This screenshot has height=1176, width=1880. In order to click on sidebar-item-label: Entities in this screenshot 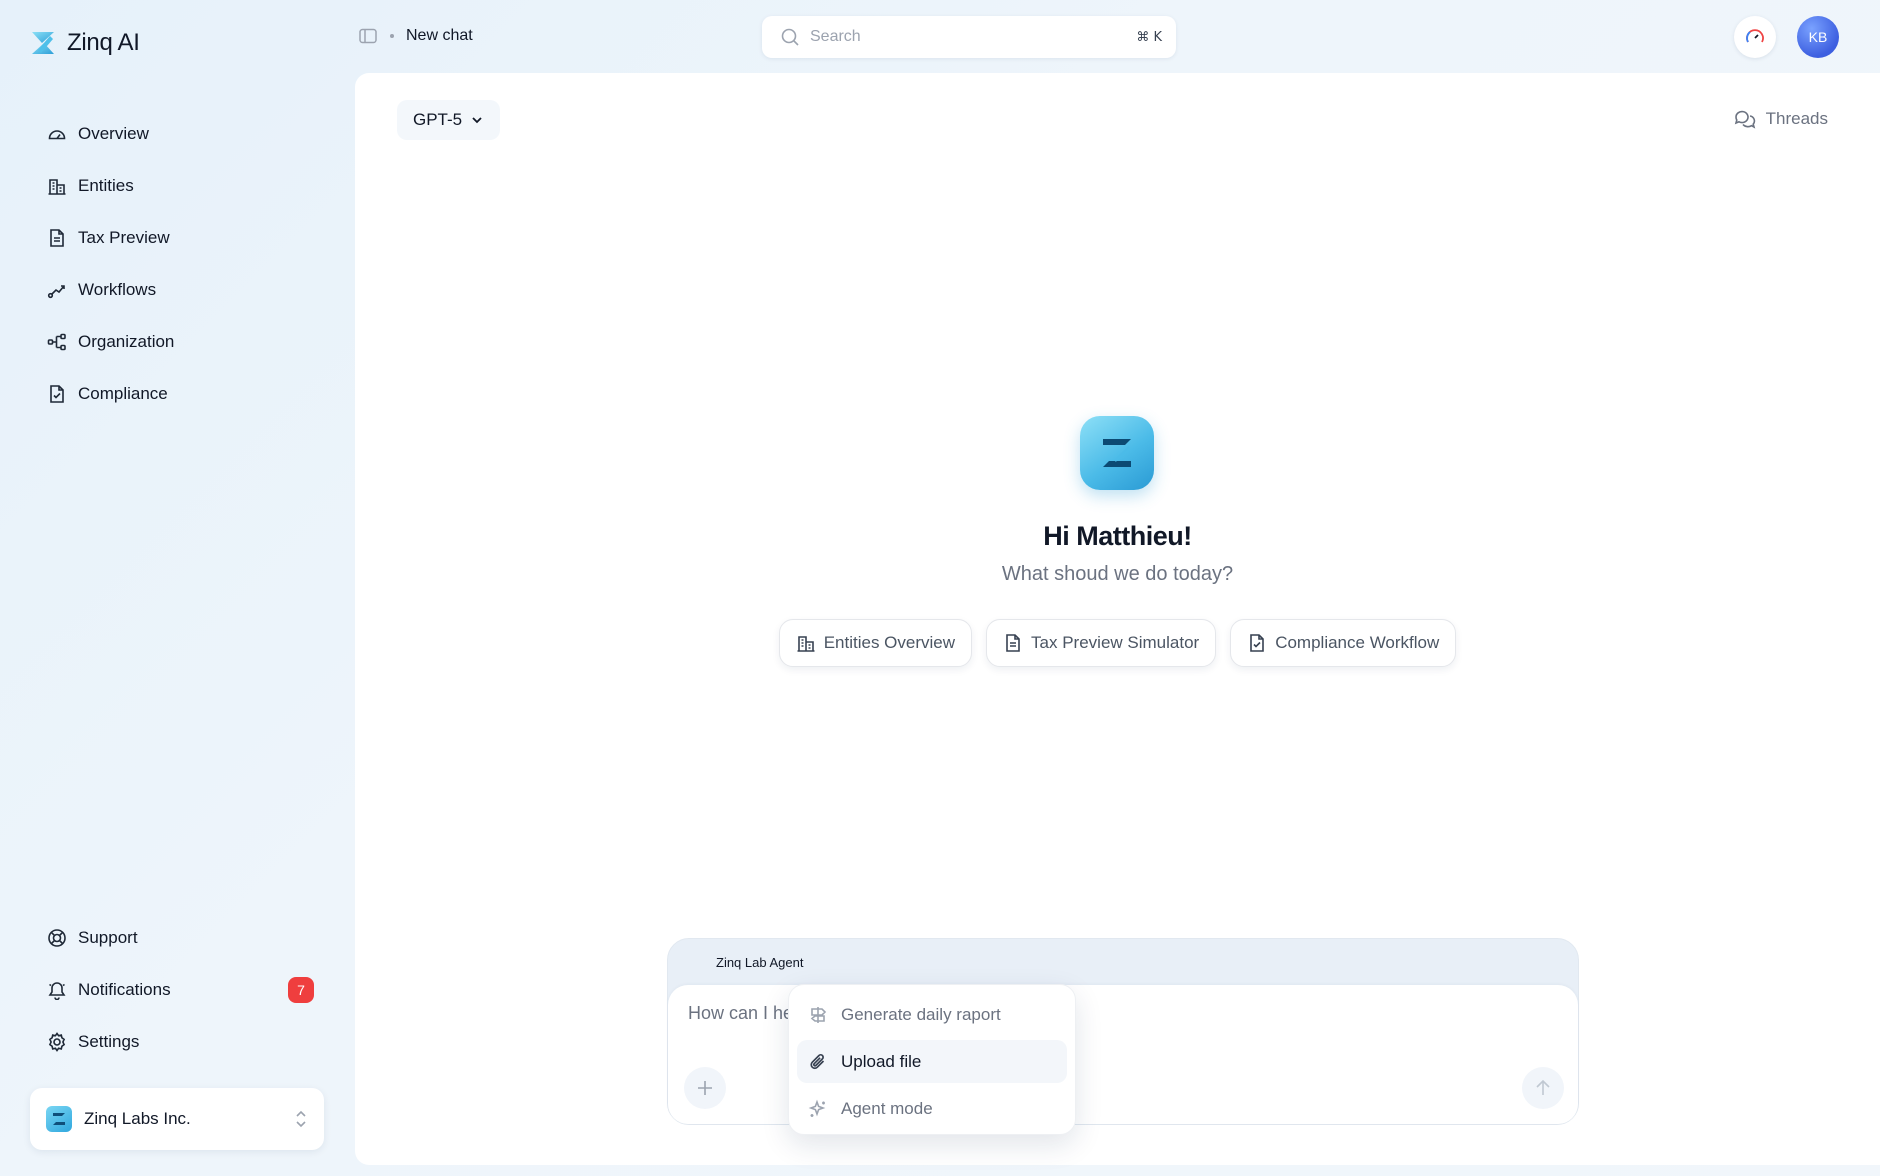, I will do `click(106, 185)`.